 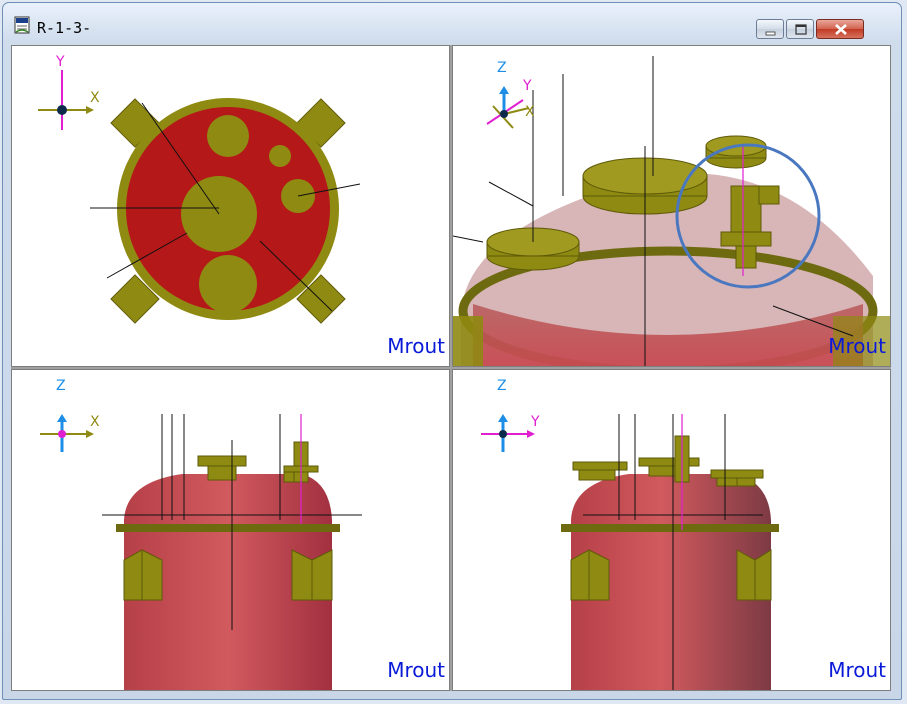 I want to click on window-title: R-1-3-, so click(x=64, y=28).